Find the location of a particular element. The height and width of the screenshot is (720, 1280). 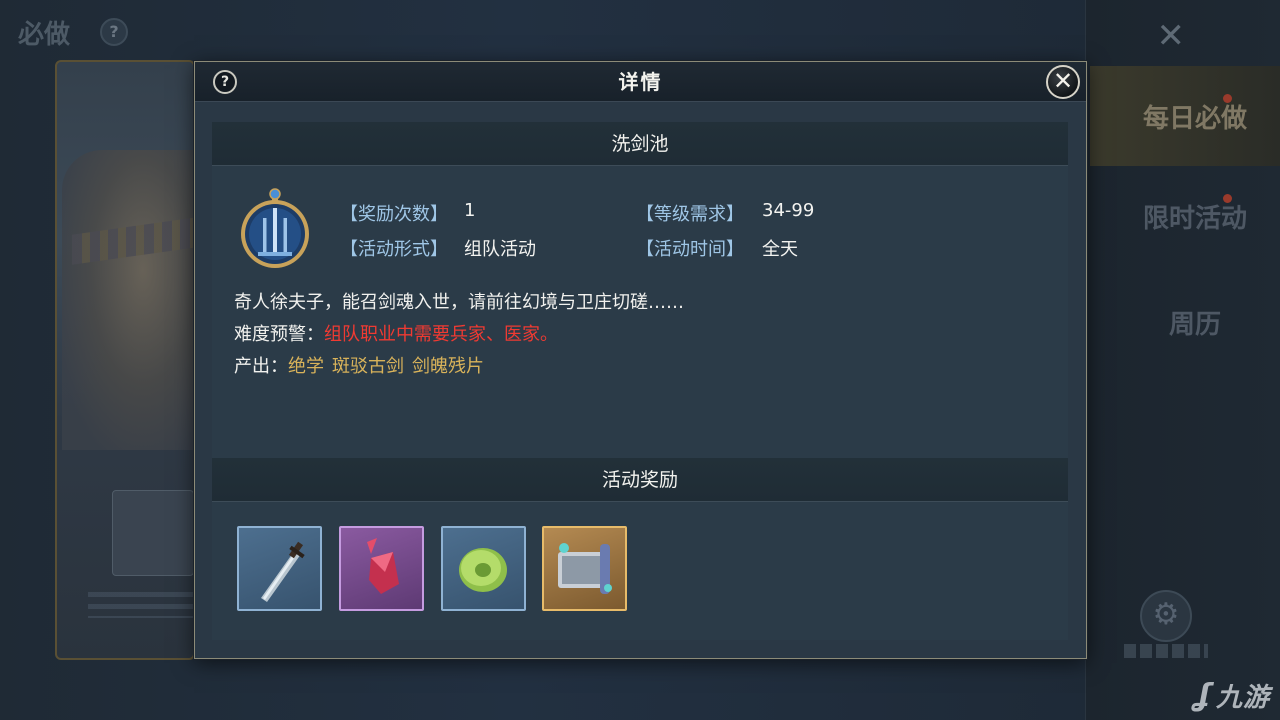

rewards-title-bar: 活动奖励 is located at coordinates (640, 480).